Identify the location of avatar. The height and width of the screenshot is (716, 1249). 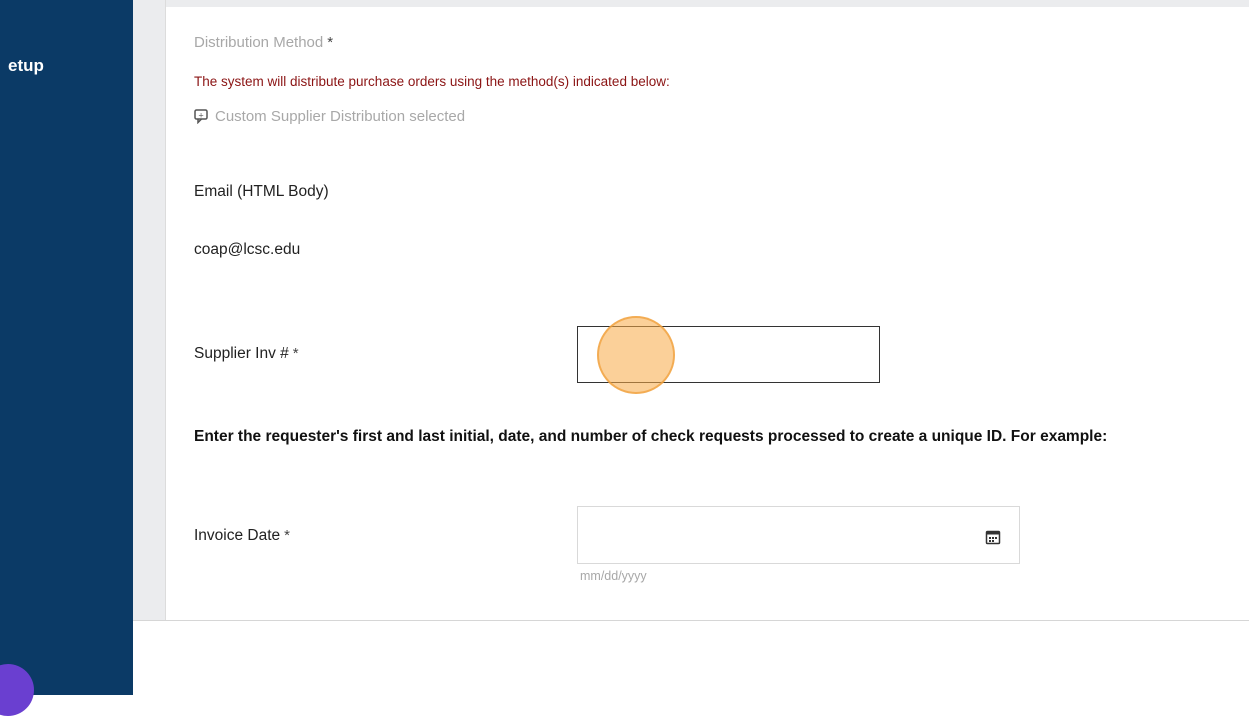
(17, 690).